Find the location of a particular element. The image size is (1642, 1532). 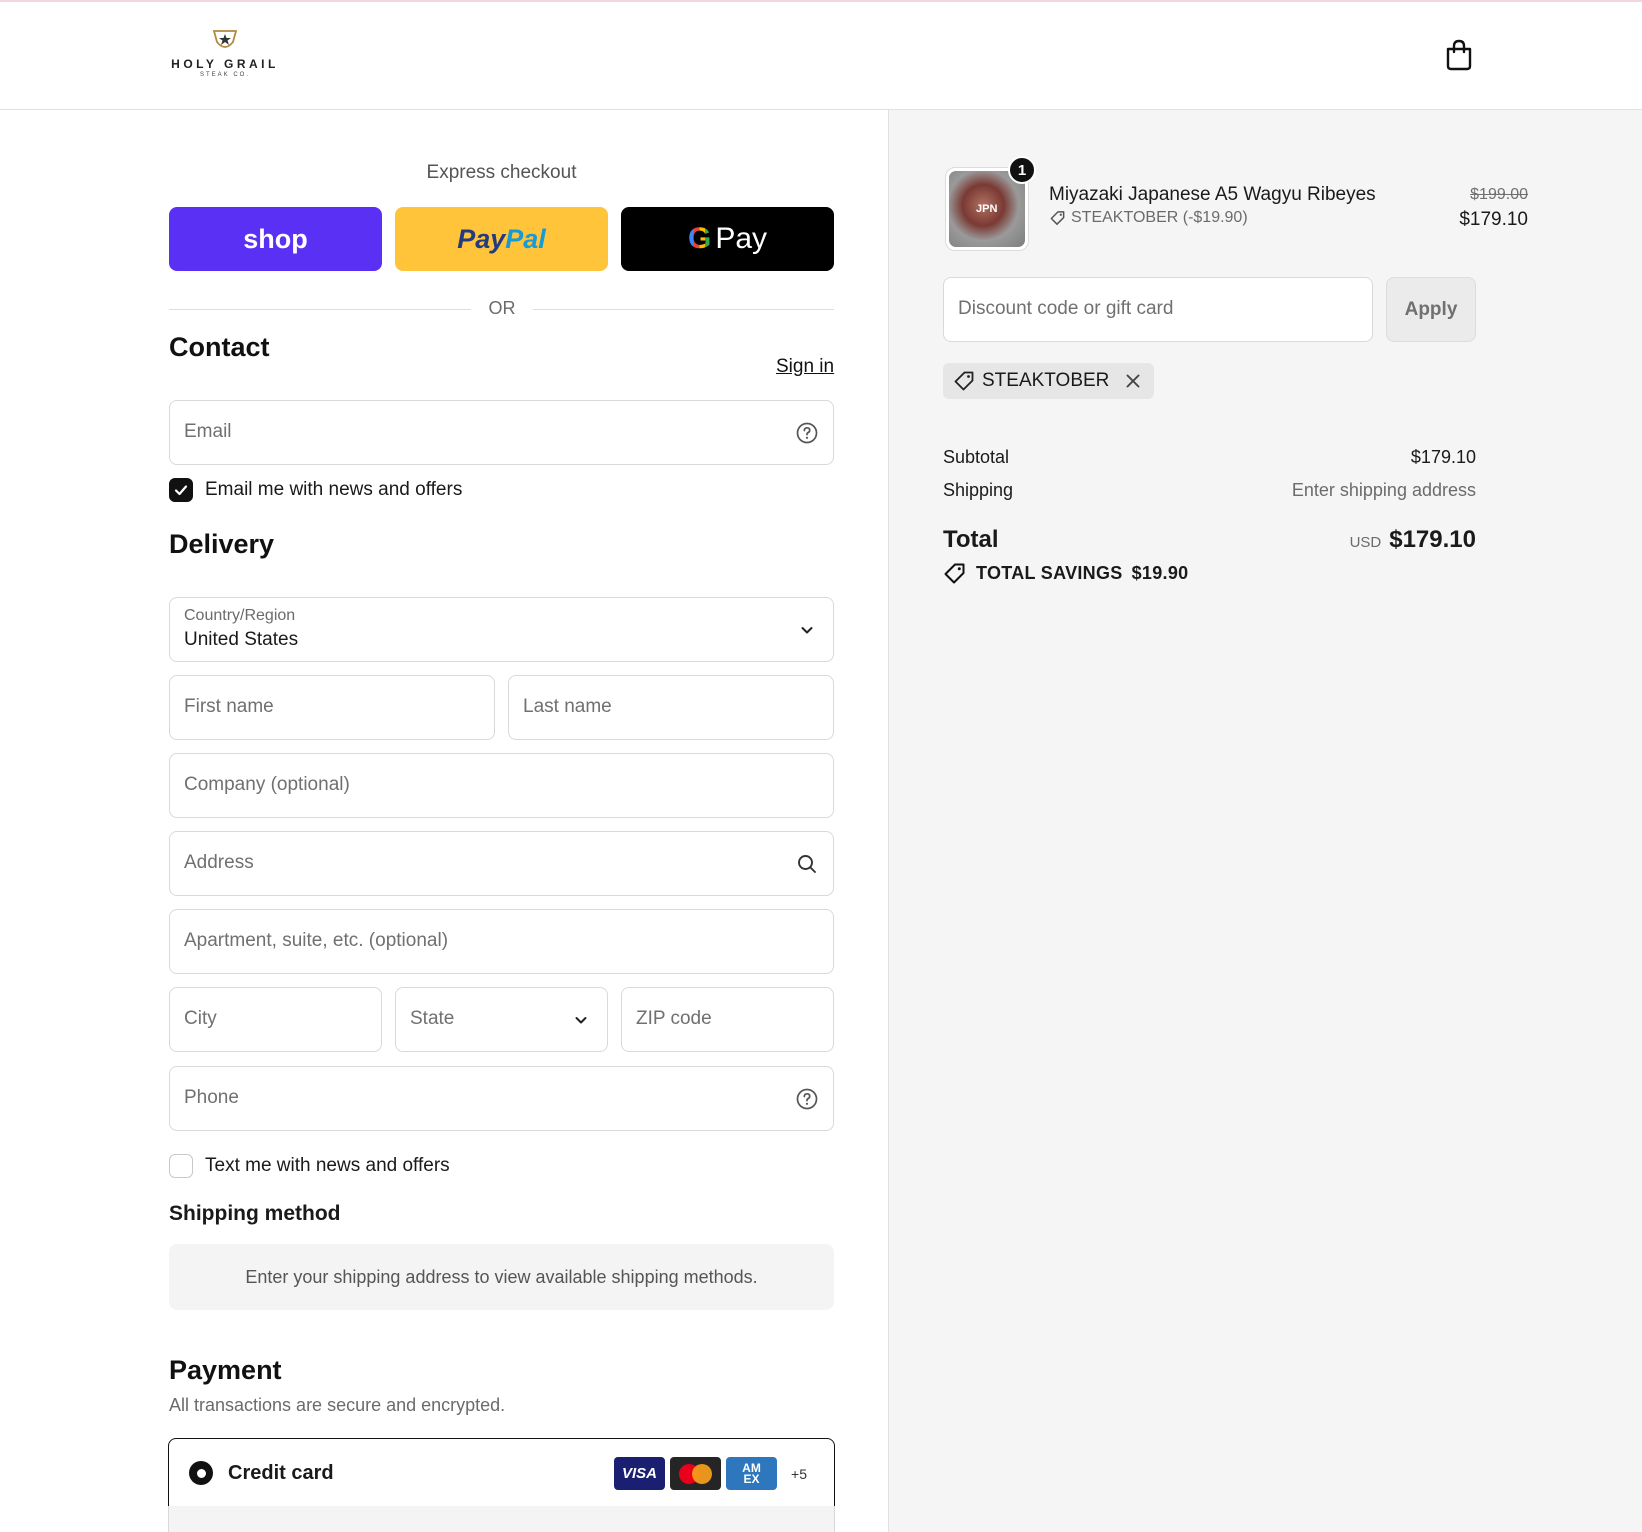

country-label: Country/Region is located at coordinates (240, 615).